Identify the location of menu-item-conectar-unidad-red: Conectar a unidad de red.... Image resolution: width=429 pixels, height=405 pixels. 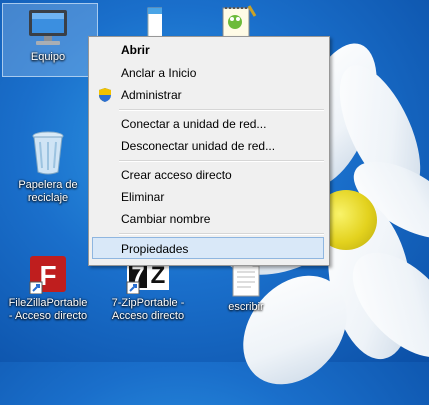
(208, 124).